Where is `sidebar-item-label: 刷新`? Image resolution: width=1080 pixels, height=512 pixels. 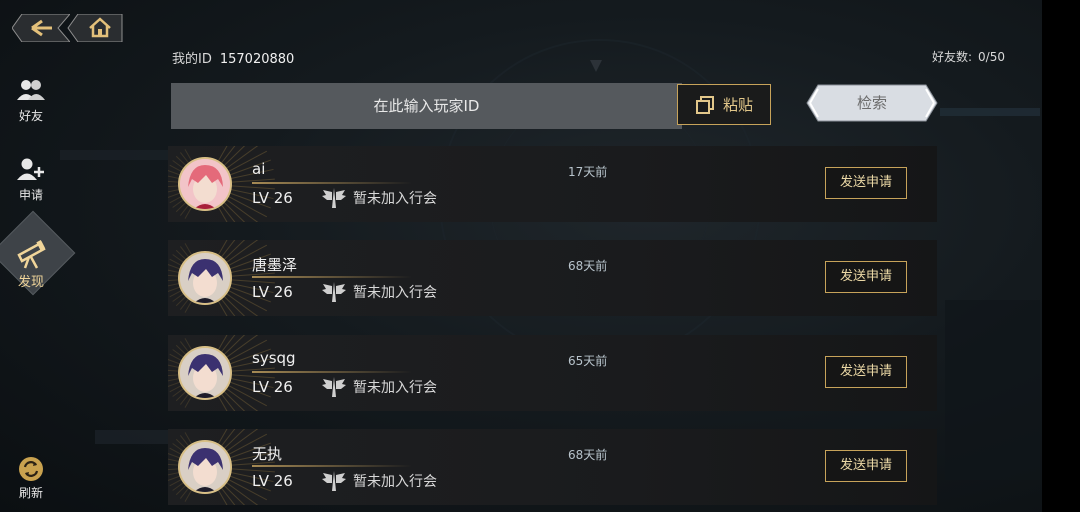
sidebar-item-label: 刷新 is located at coordinates (30, 493).